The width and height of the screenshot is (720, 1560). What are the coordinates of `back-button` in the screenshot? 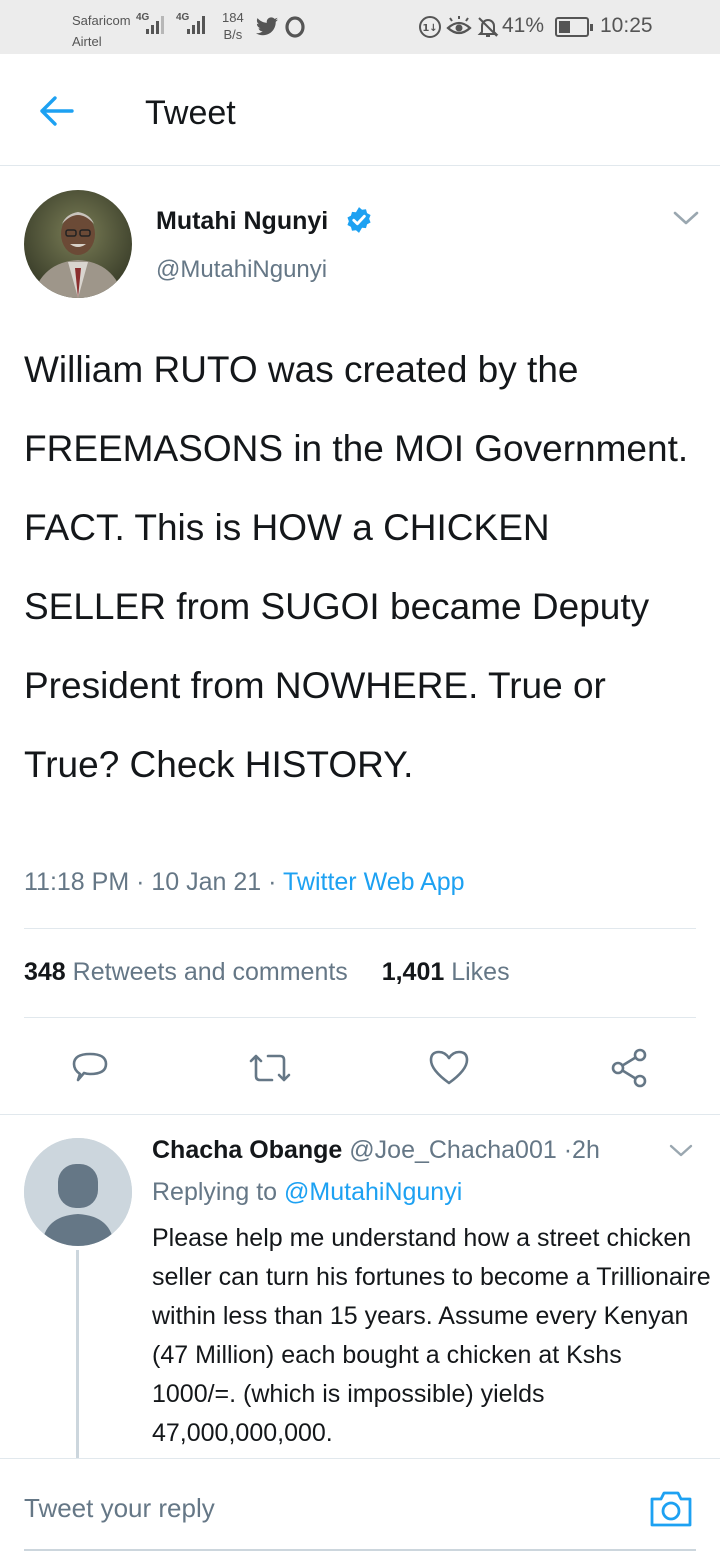 It's located at (56, 111).